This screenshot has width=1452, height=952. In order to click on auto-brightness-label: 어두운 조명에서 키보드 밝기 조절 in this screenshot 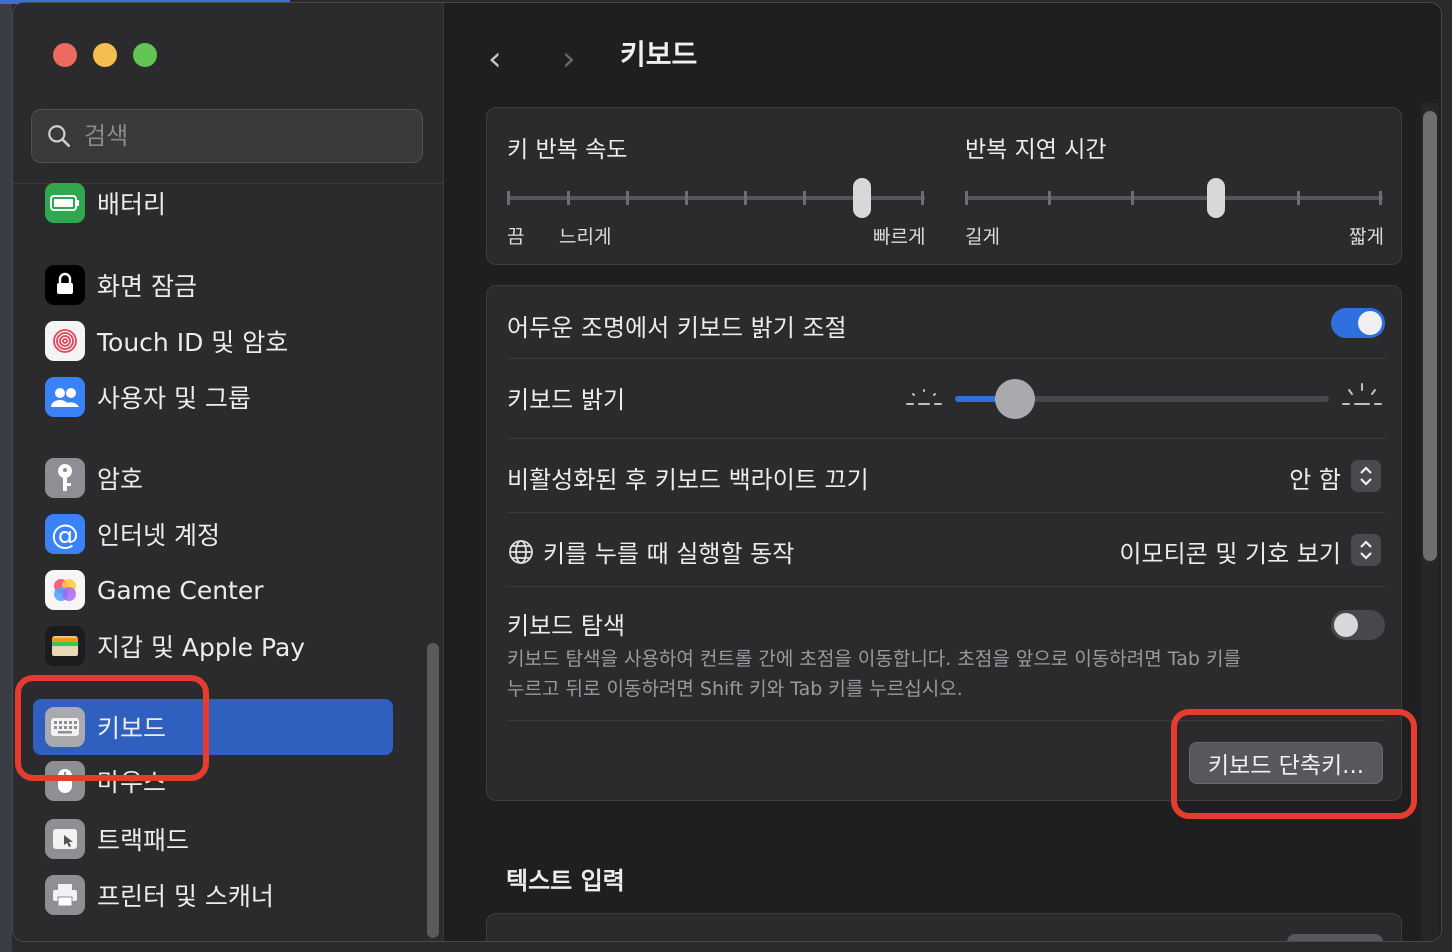, I will do `click(677, 328)`.